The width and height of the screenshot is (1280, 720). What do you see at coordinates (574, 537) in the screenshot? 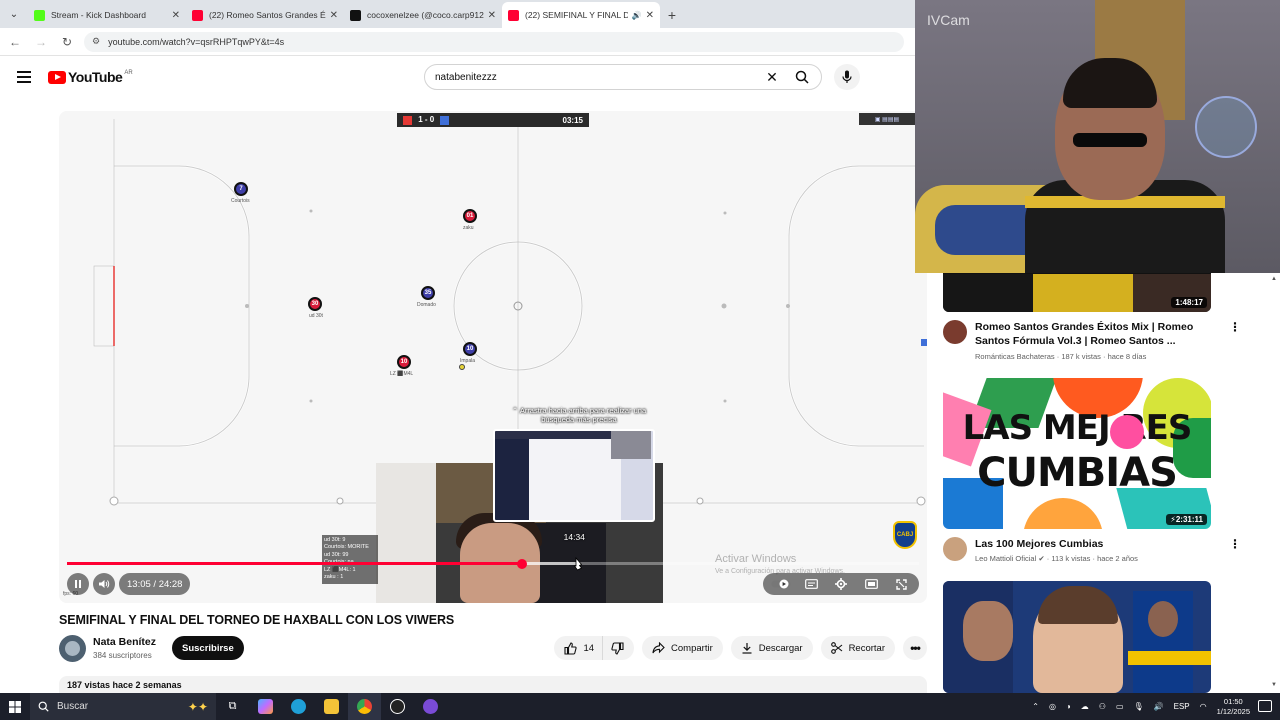
I see `hover-timestamp: 14:34` at bounding box center [574, 537].